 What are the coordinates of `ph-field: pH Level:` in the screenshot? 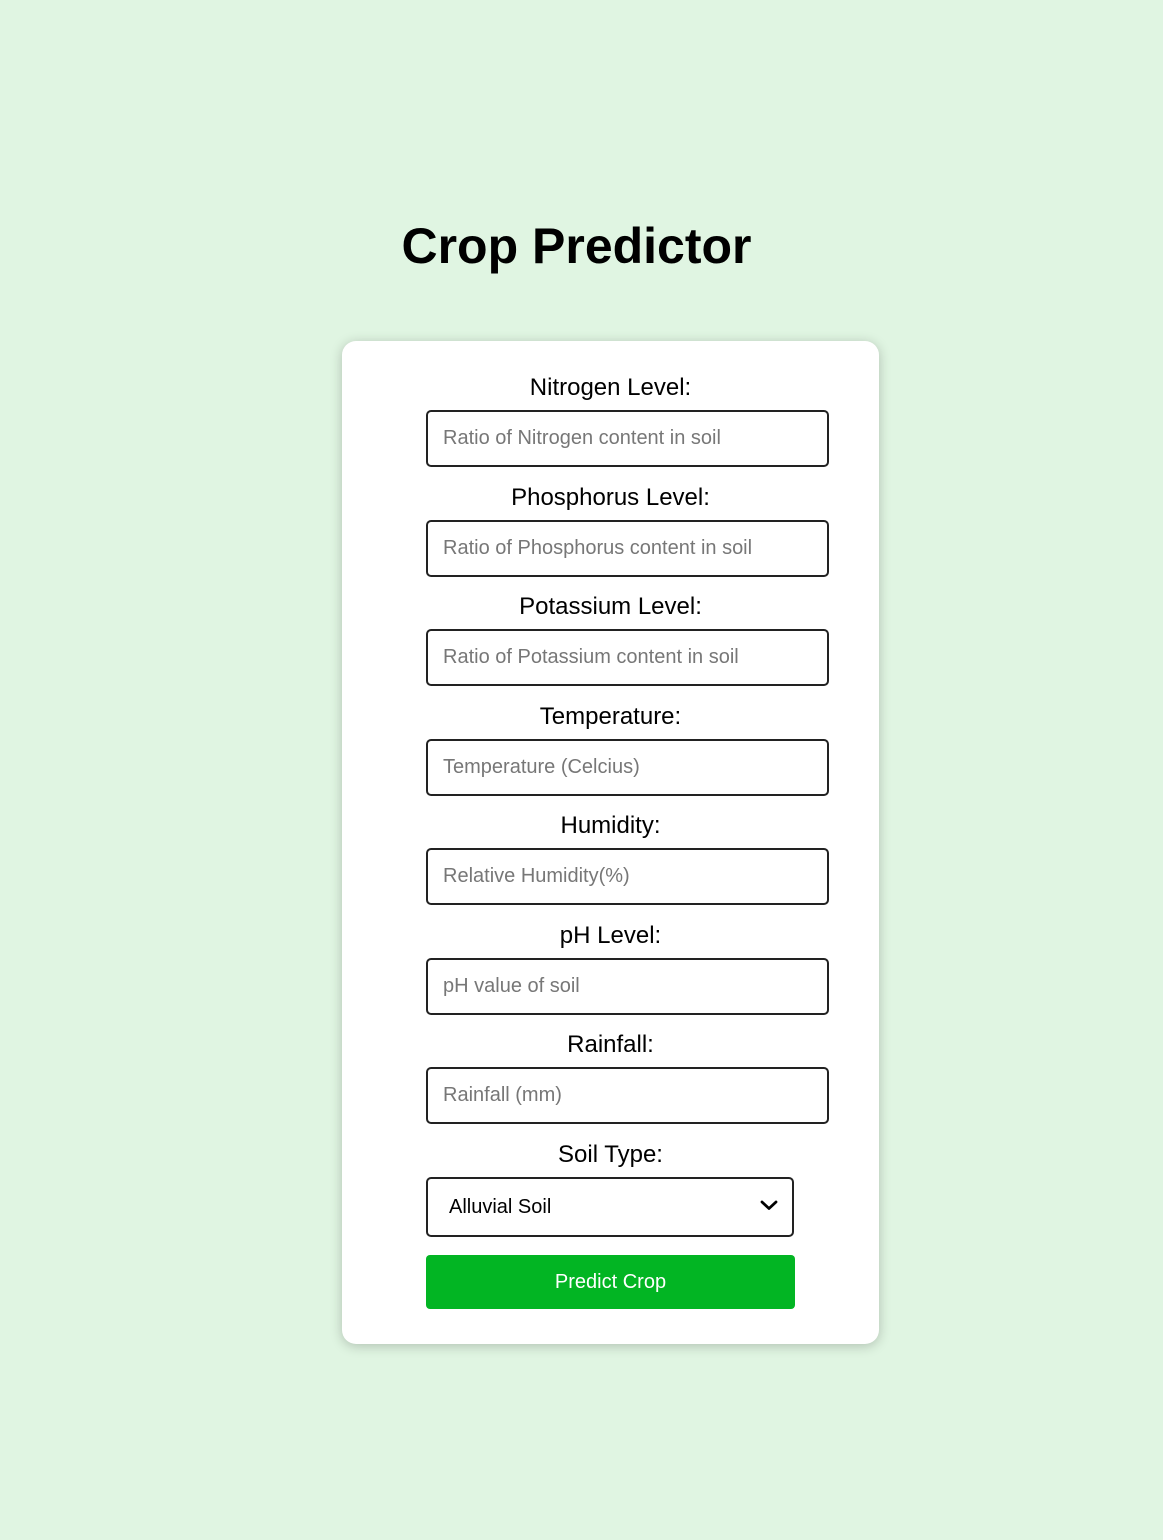 It's located at (610, 968).